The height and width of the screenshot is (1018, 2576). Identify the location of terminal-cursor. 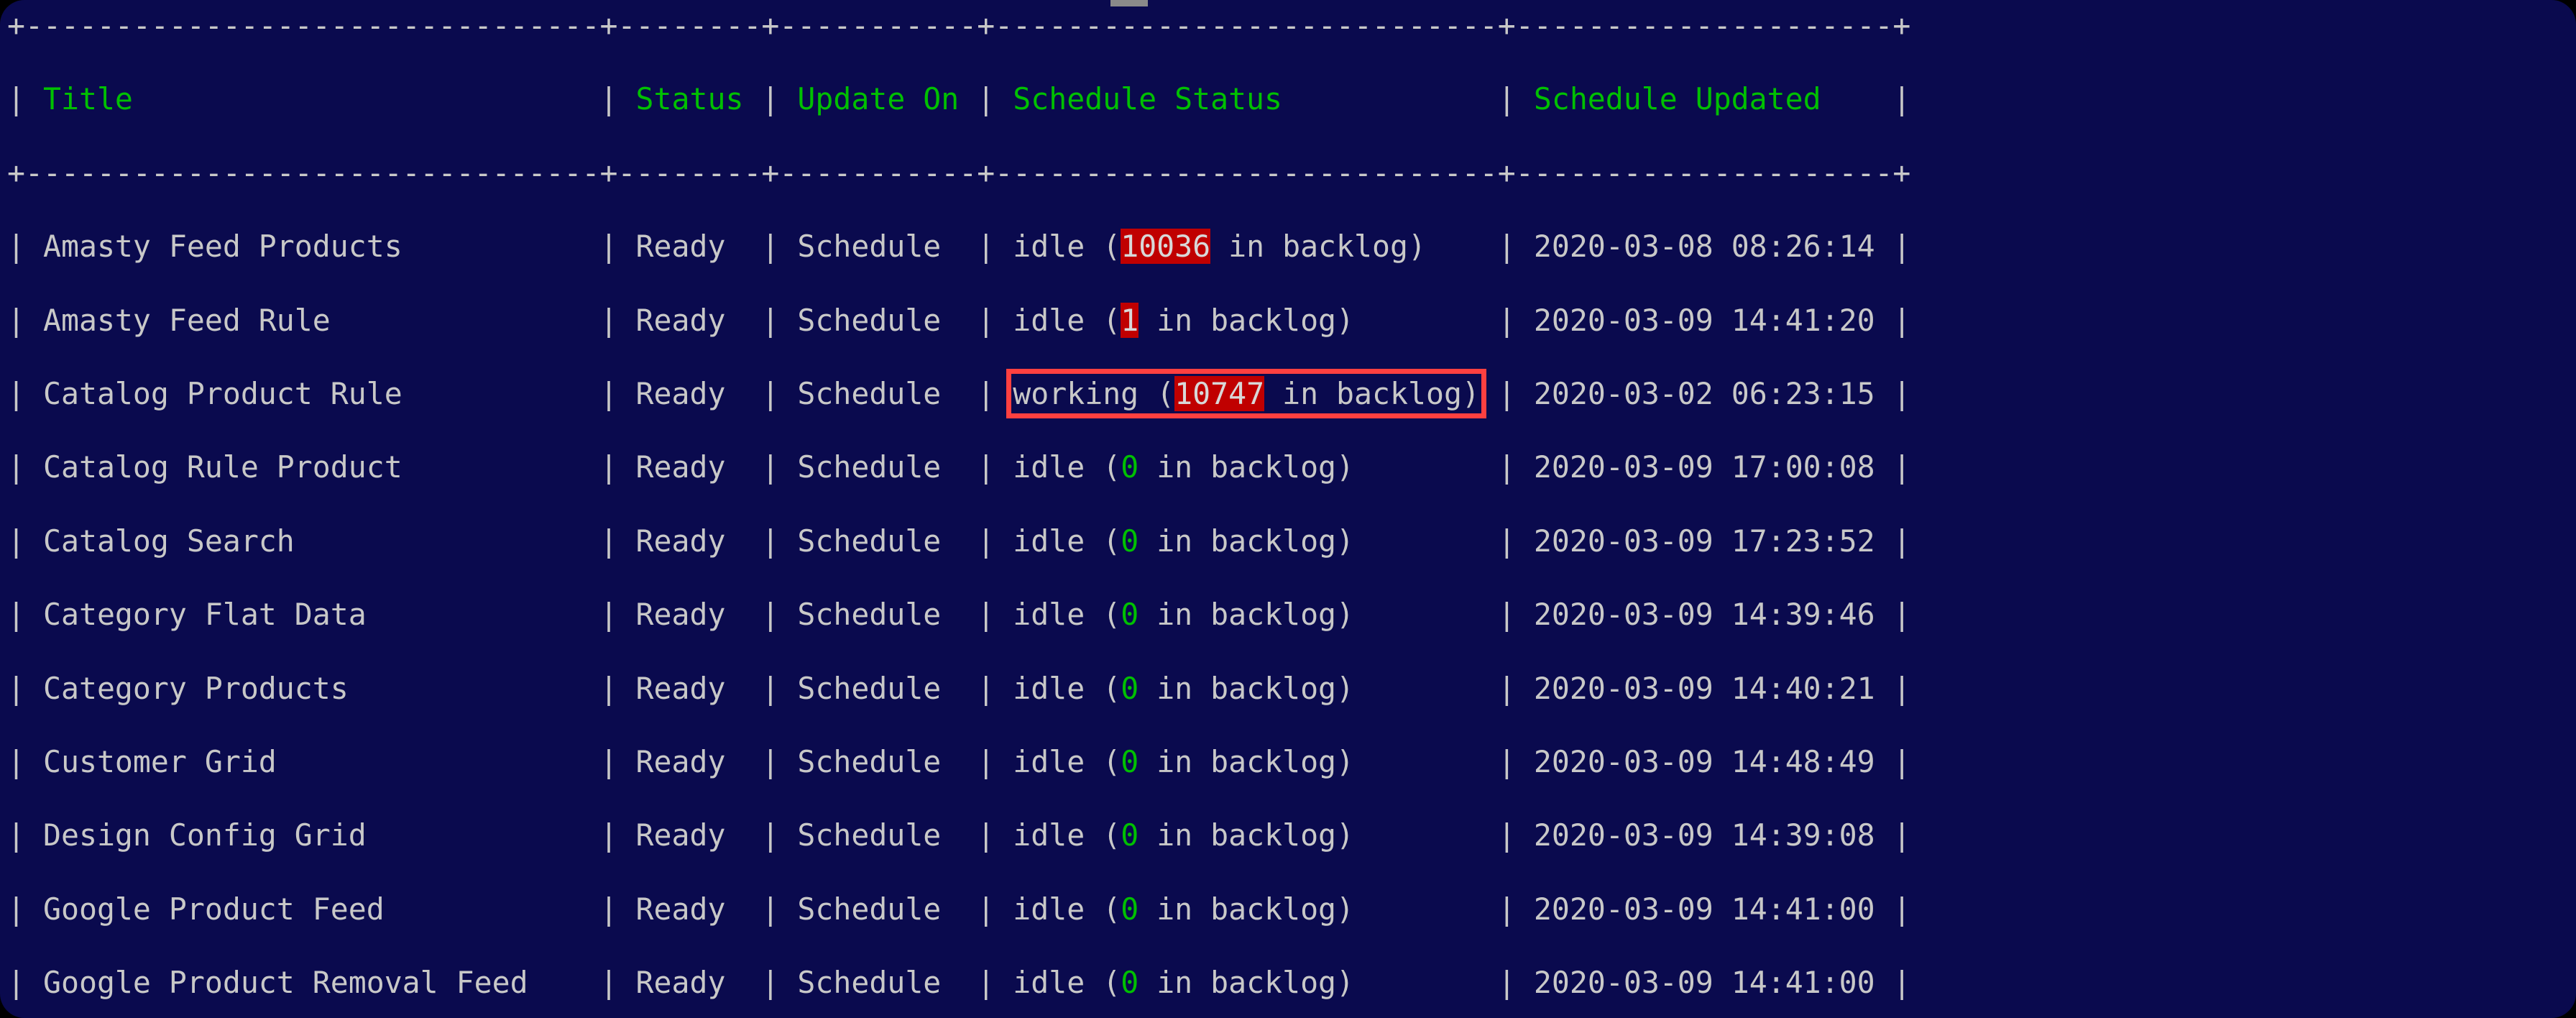
(1129, 3).